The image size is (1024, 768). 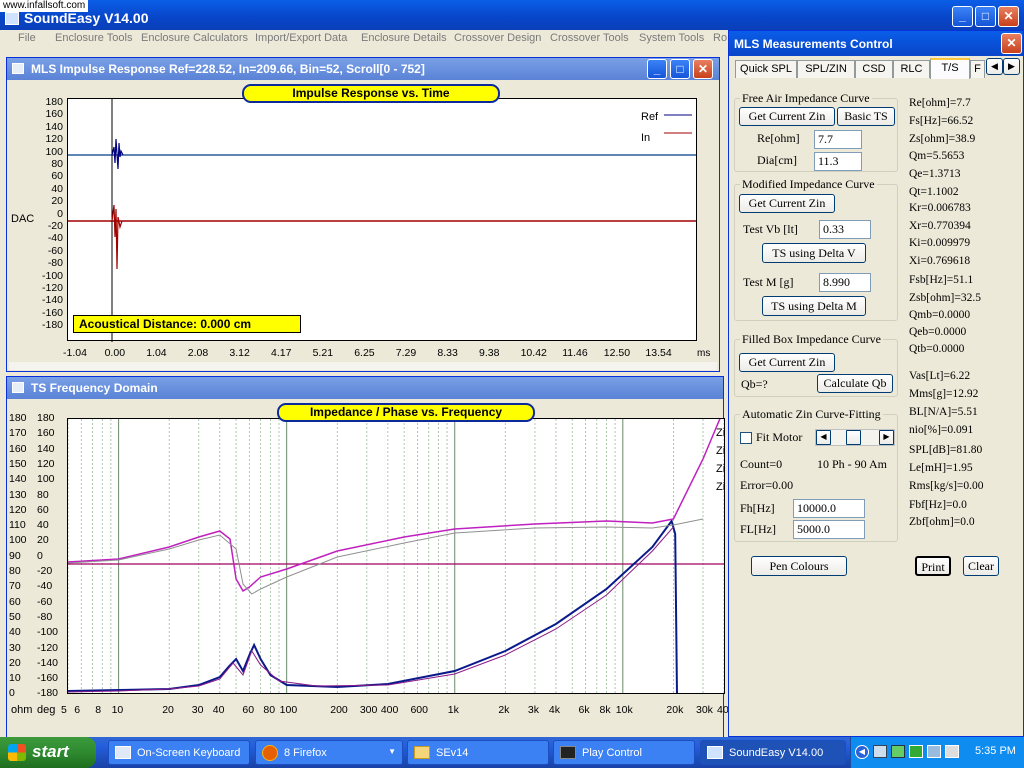 What do you see at coordinates (270, 753) in the screenshot?
I see `firefox-icon` at bounding box center [270, 753].